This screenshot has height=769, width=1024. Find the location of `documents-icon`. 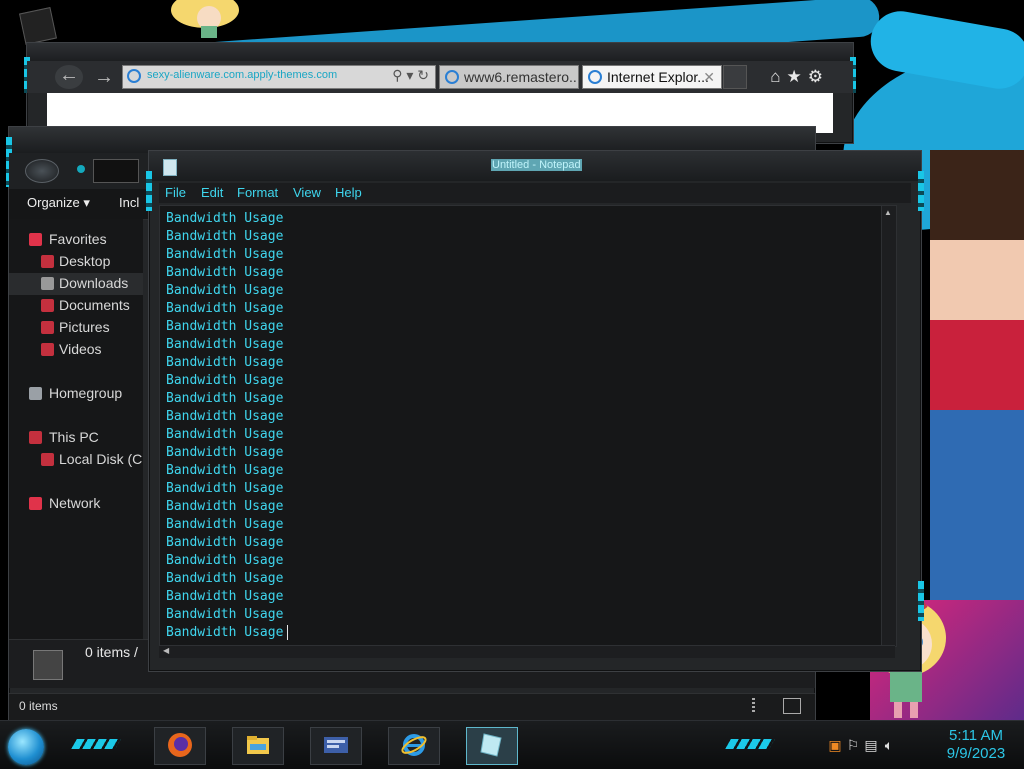

documents-icon is located at coordinates (47, 305).